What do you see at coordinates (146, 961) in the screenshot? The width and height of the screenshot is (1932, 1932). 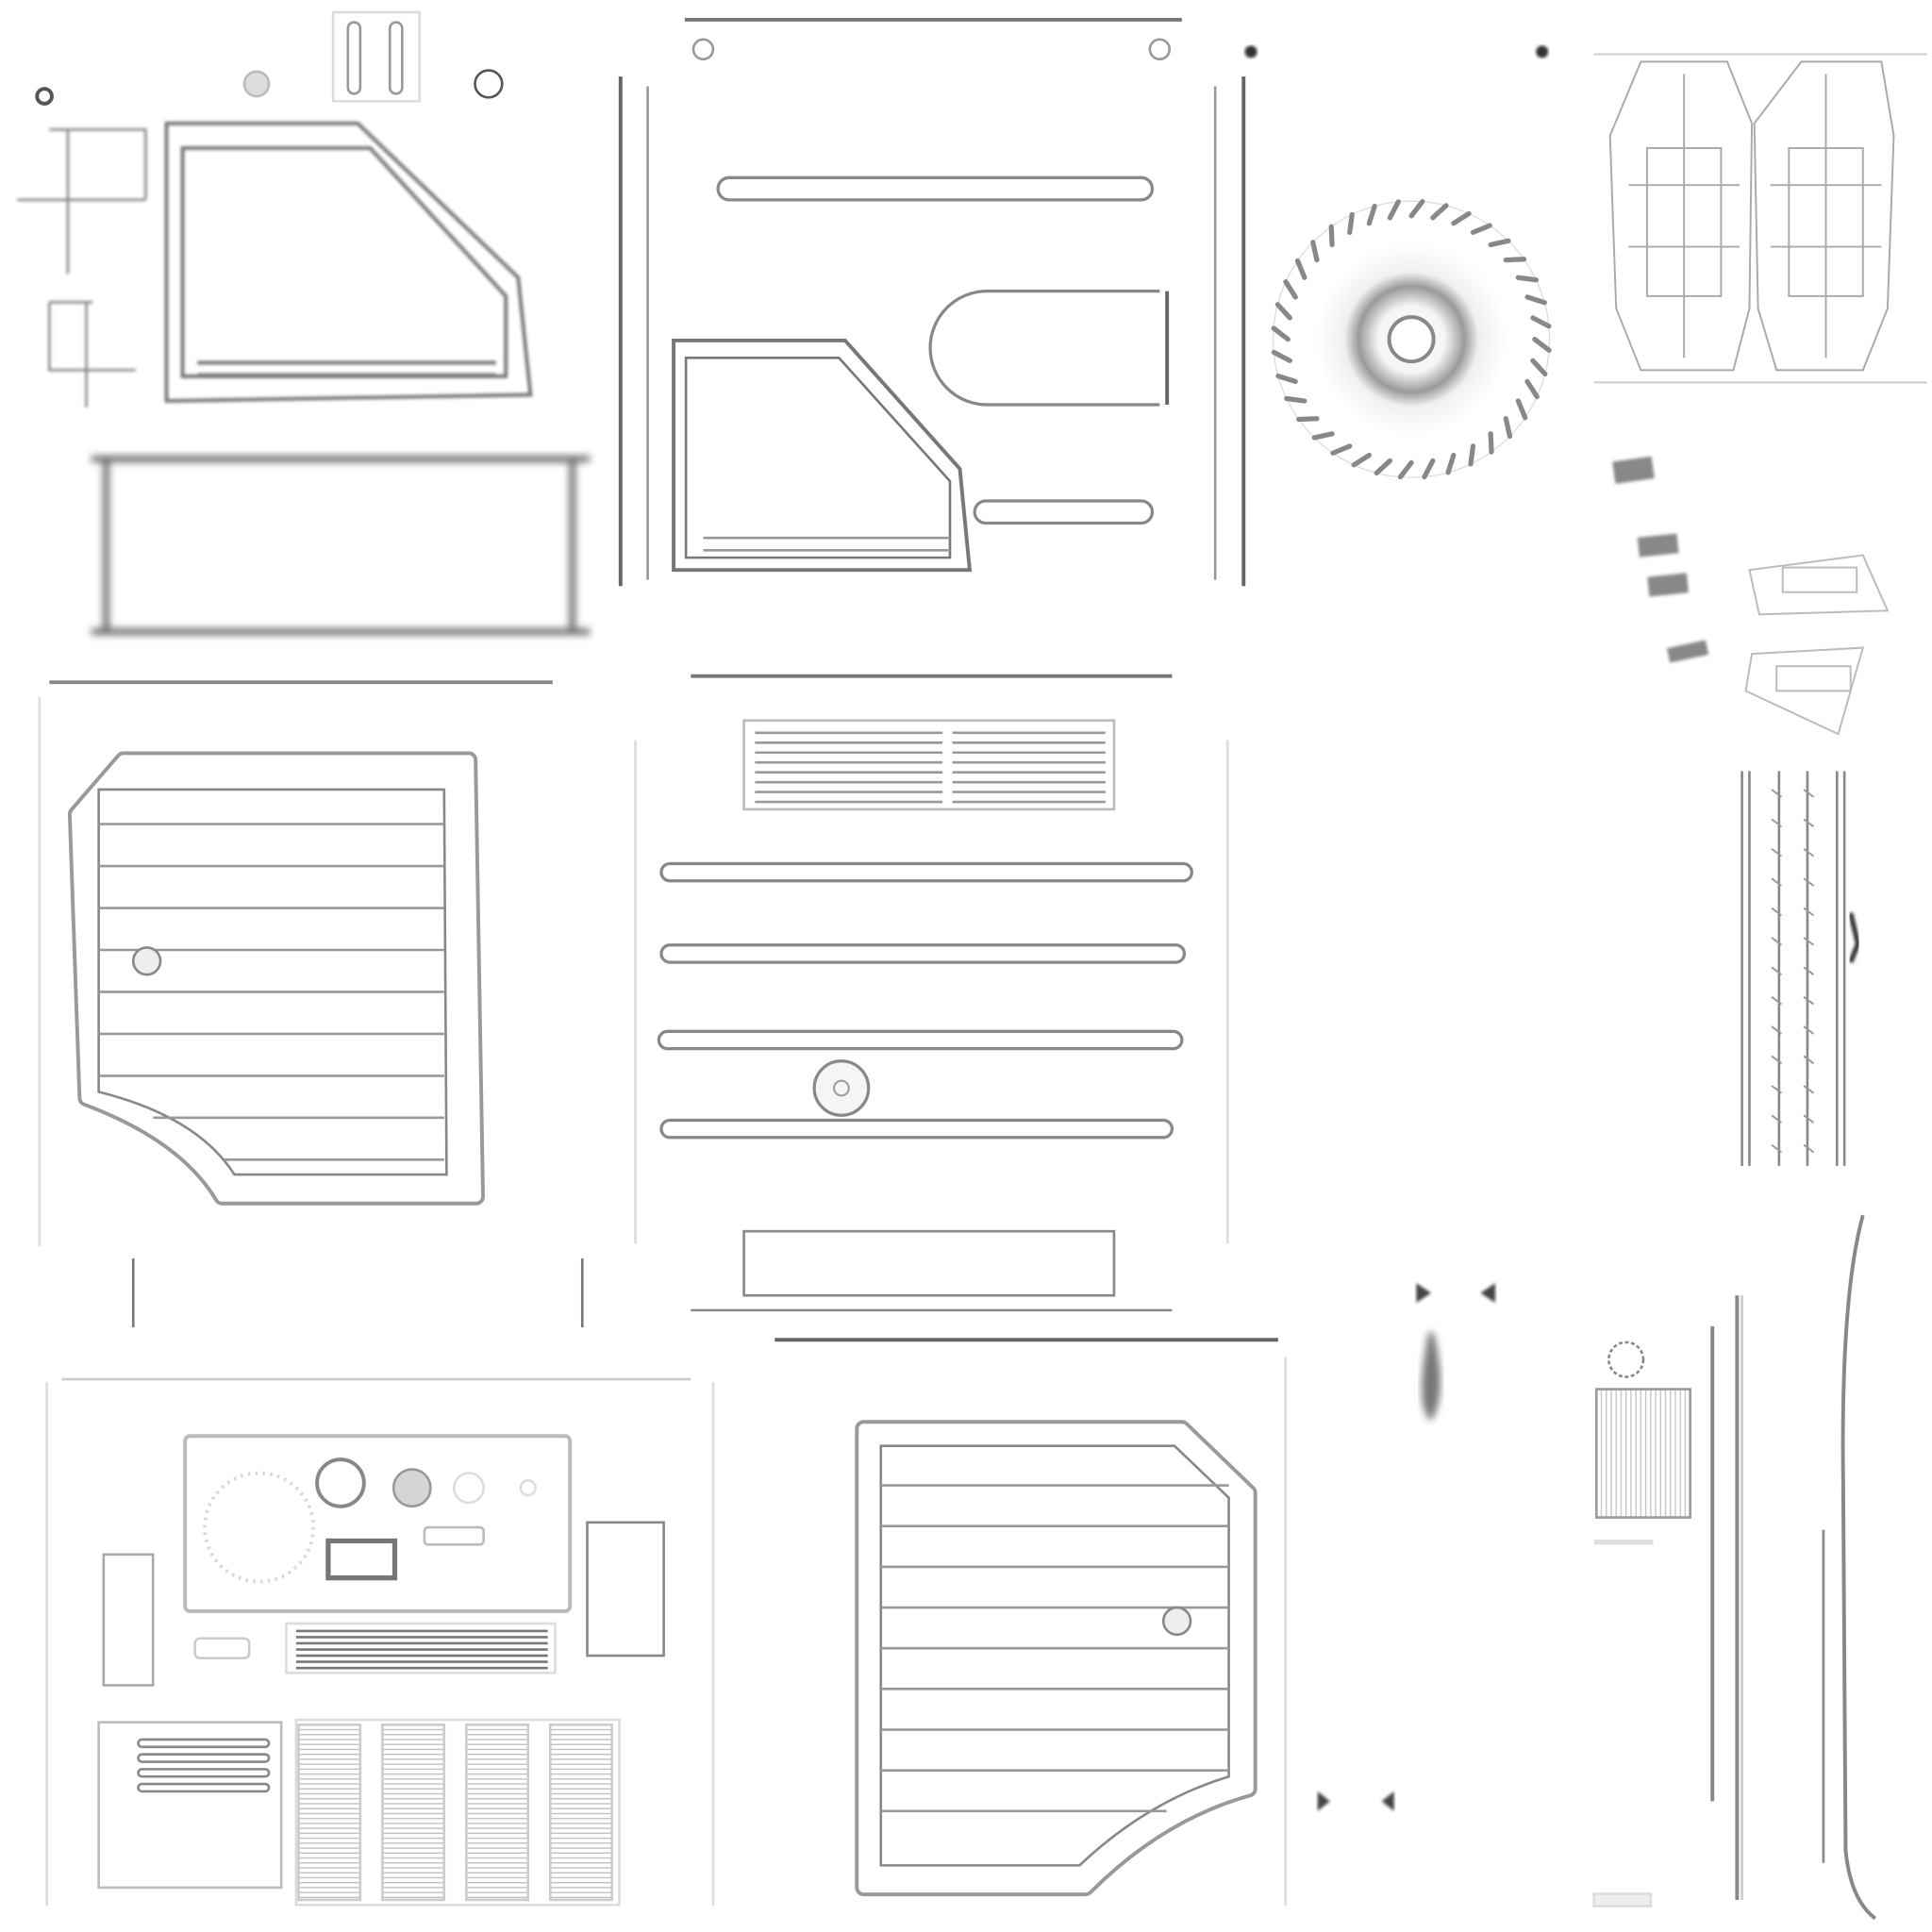 I see `left-door-handle` at bounding box center [146, 961].